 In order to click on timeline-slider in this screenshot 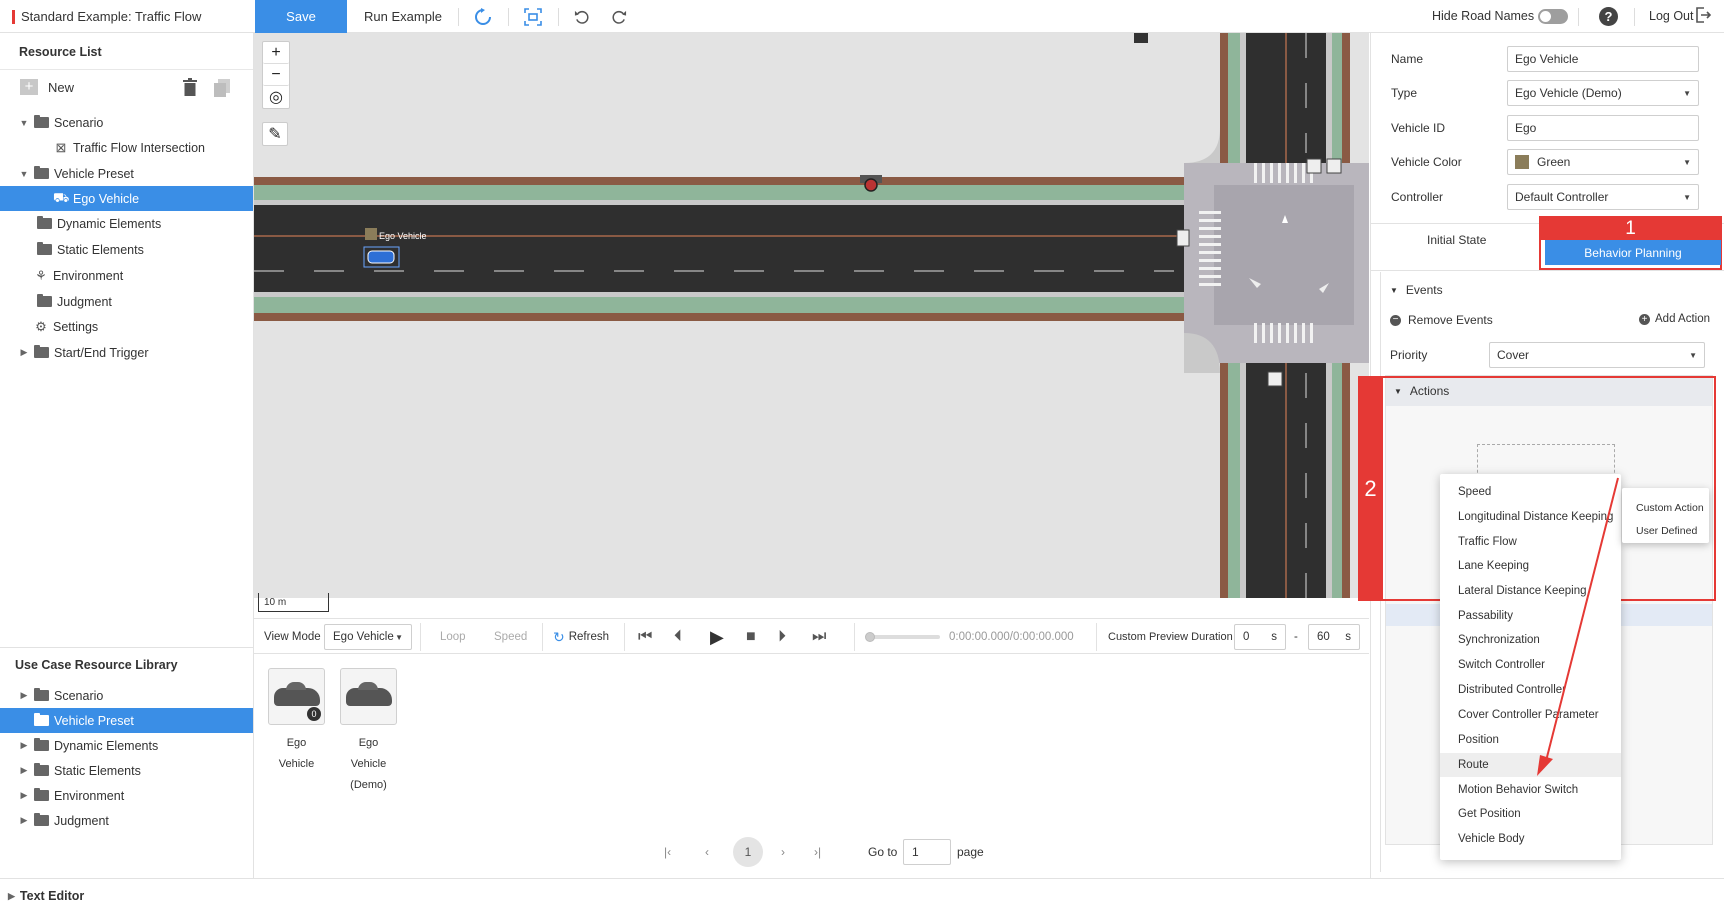, I will do `click(902, 637)`.